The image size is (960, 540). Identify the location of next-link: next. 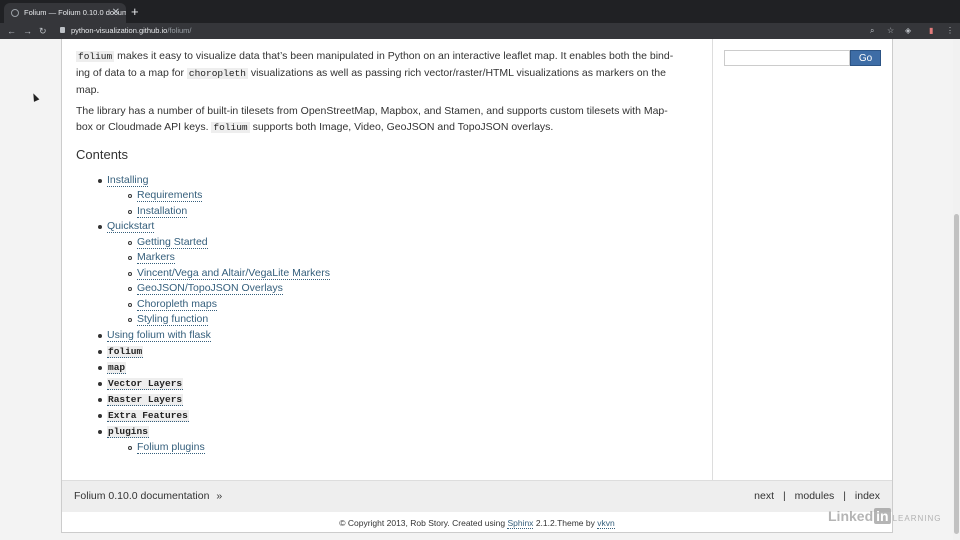
(764, 496).